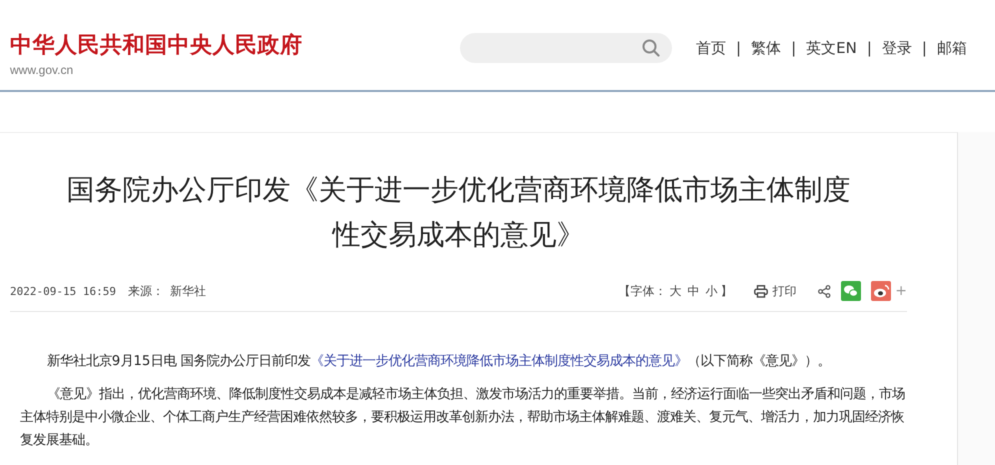 The image size is (995, 465). I want to click on source-label: 来源：, so click(146, 291).